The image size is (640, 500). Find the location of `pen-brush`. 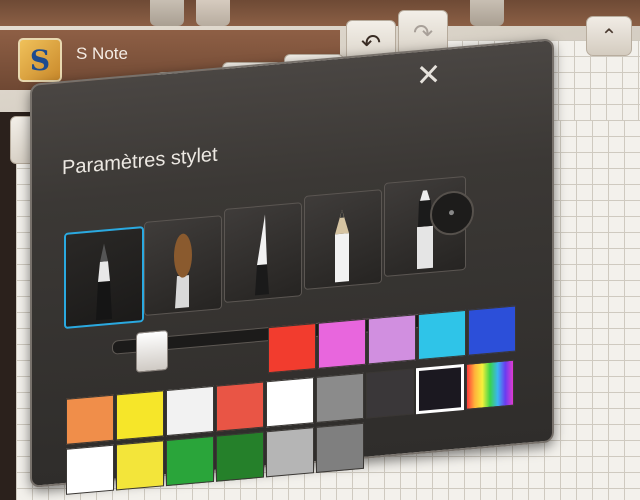

pen-brush is located at coordinates (183, 266).